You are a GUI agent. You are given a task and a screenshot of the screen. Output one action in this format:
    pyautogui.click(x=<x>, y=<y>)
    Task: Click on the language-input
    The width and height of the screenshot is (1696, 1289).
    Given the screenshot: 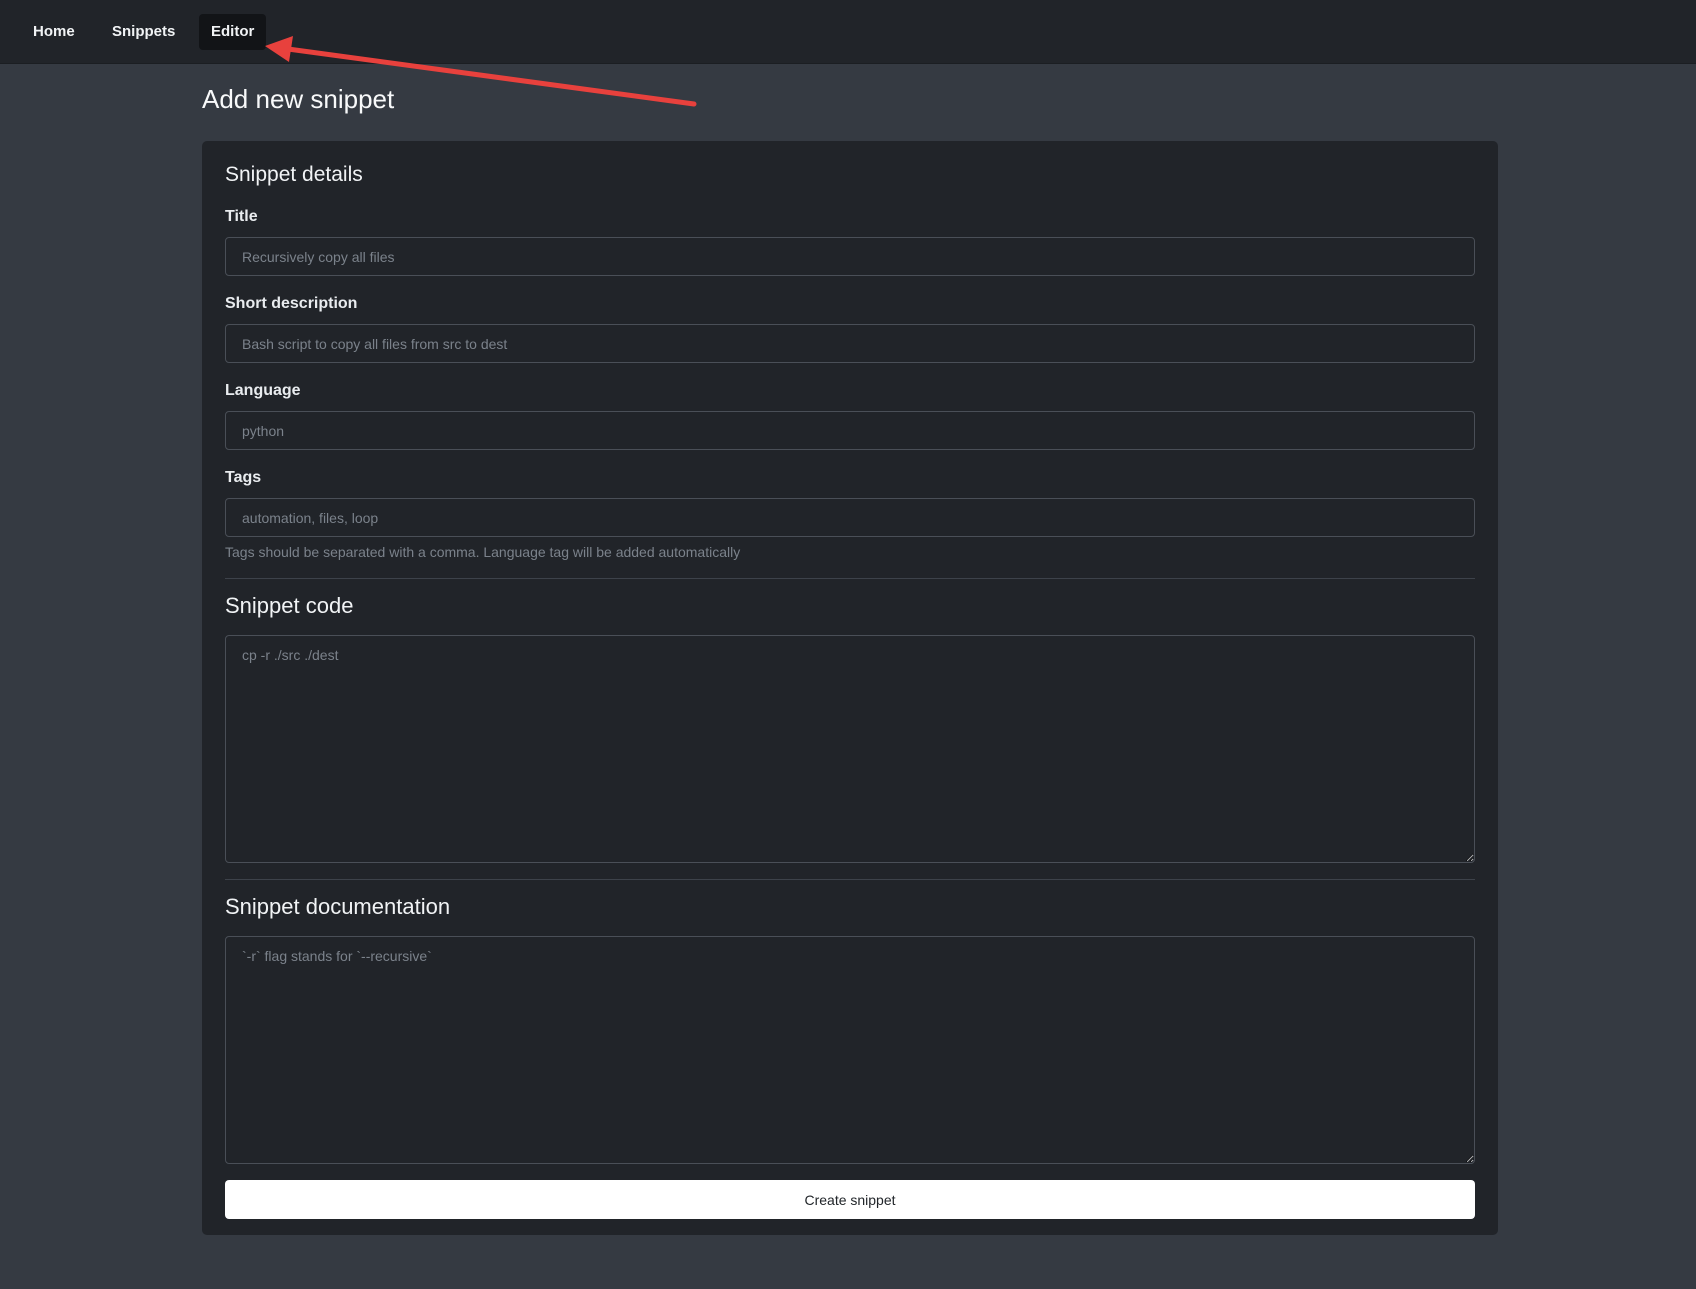 What is the action you would take?
    pyautogui.click(x=850, y=430)
    